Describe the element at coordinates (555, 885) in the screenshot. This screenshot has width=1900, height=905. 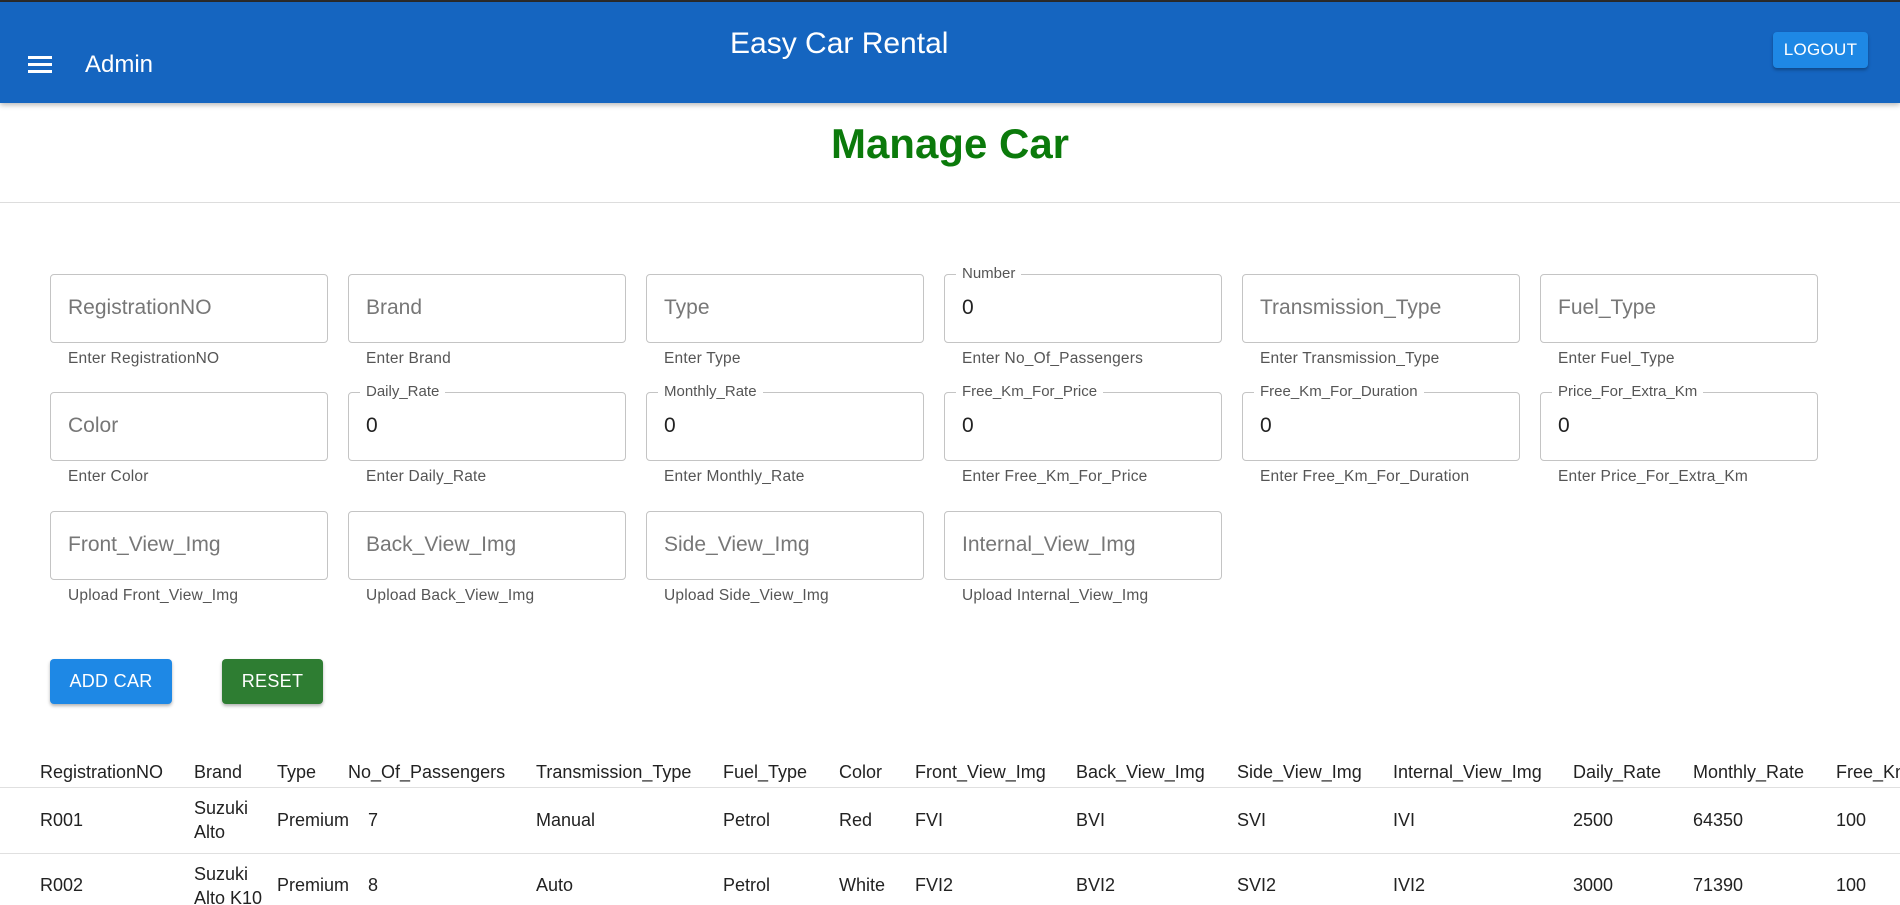
I see `cell-transmission-type: Auto` at that location.